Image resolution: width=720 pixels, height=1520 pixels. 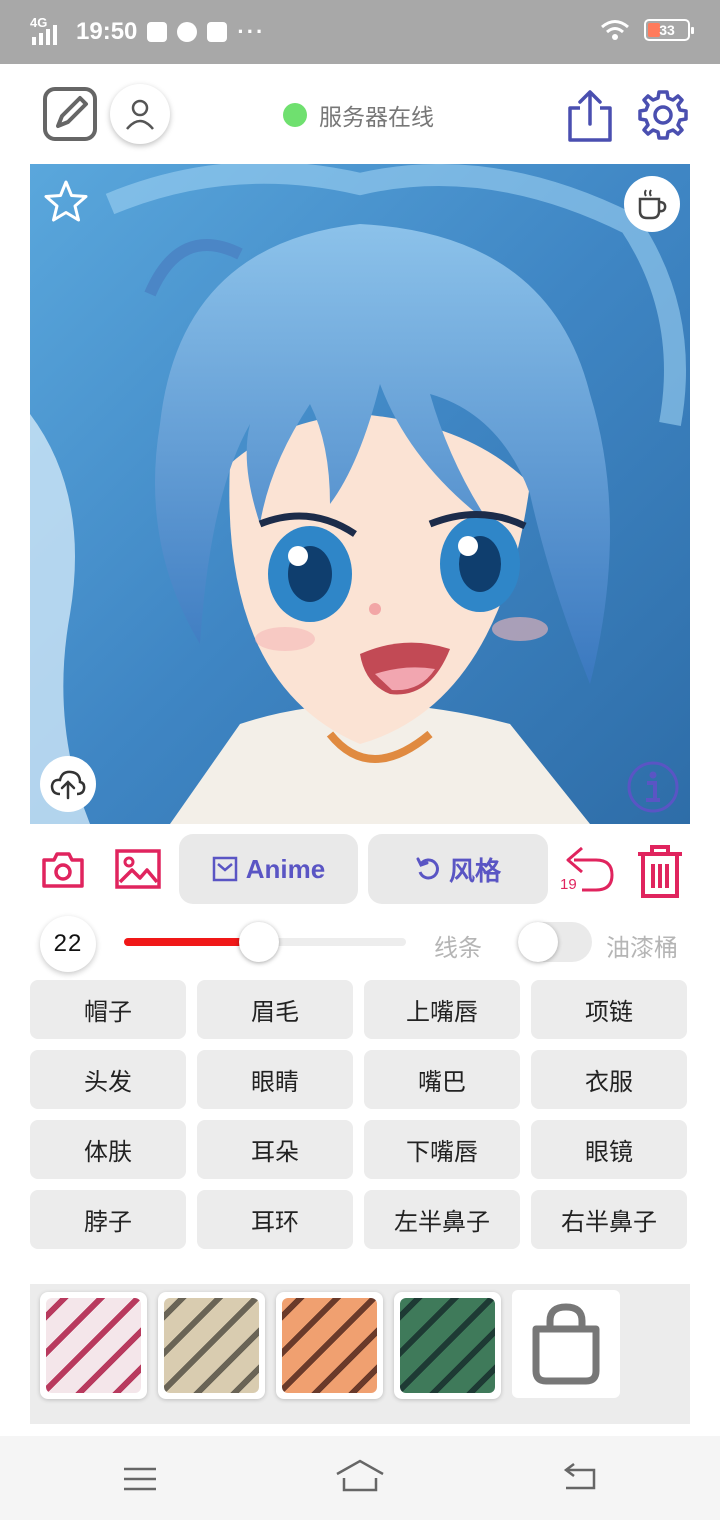 I want to click on style-button: 风格, so click(x=458, y=869).